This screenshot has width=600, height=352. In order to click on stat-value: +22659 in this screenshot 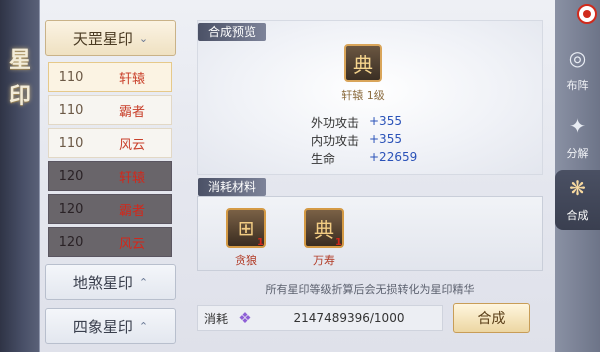, I will do `click(393, 157)`.